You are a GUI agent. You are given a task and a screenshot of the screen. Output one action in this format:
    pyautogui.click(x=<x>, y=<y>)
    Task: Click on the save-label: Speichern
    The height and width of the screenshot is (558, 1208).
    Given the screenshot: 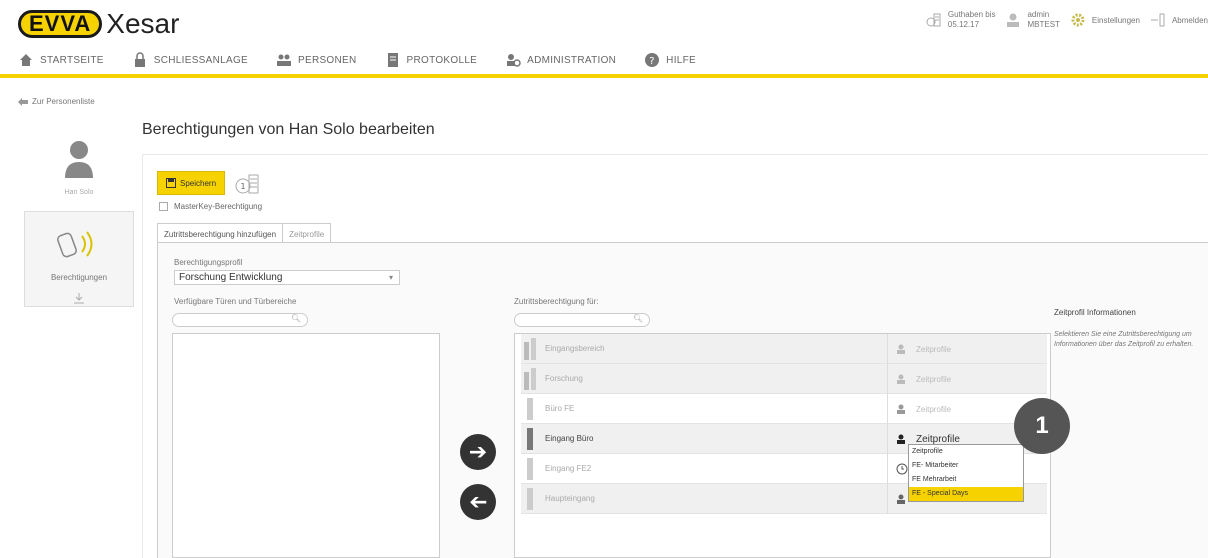 What is the action you would take?
    pyautogui.click(x=198, y=183)
    